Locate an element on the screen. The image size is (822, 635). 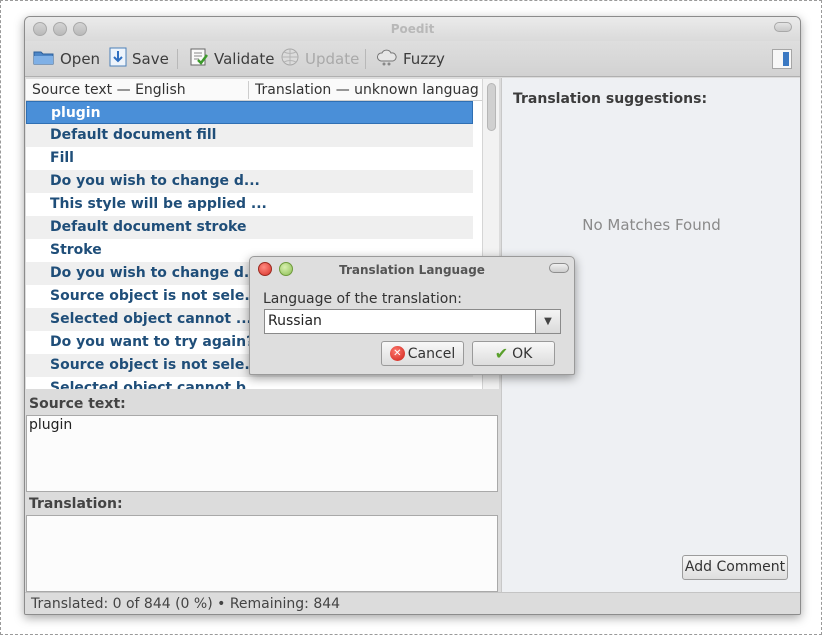
list-item-source: plugin is located at coordinates (76, 113).